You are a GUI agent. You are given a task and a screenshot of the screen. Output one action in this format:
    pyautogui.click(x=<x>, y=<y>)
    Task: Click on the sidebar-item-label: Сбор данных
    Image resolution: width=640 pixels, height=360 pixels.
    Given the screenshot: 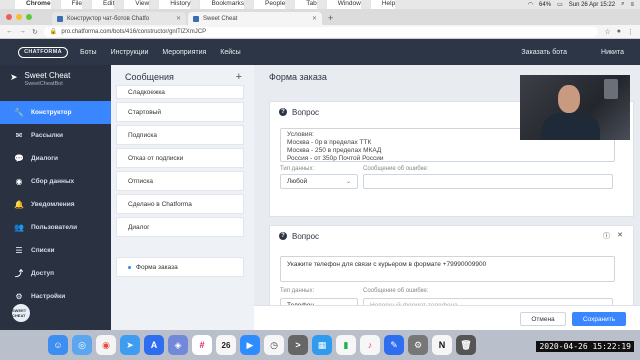 What is the action you would take?
    pyautogui.click(x=53, y=181)
    